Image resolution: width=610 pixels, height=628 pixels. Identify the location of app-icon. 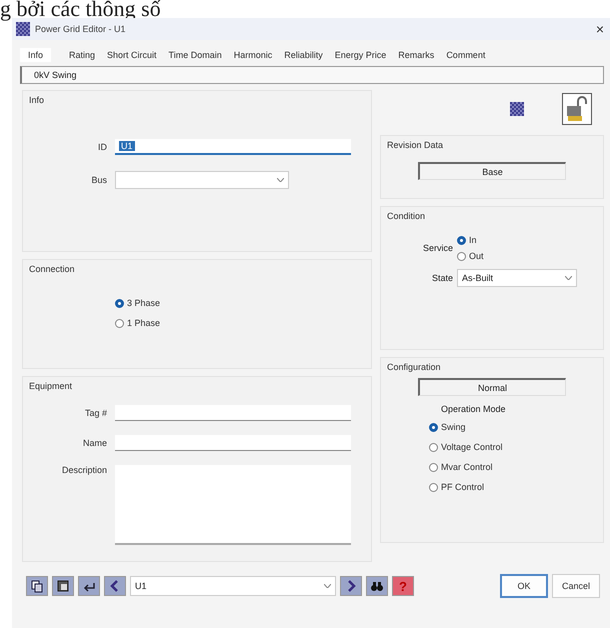
(23, 29).